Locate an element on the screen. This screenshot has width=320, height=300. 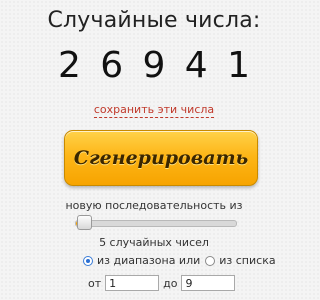
sequence-label: новую последовательность из is located at coordinates (154, 205).